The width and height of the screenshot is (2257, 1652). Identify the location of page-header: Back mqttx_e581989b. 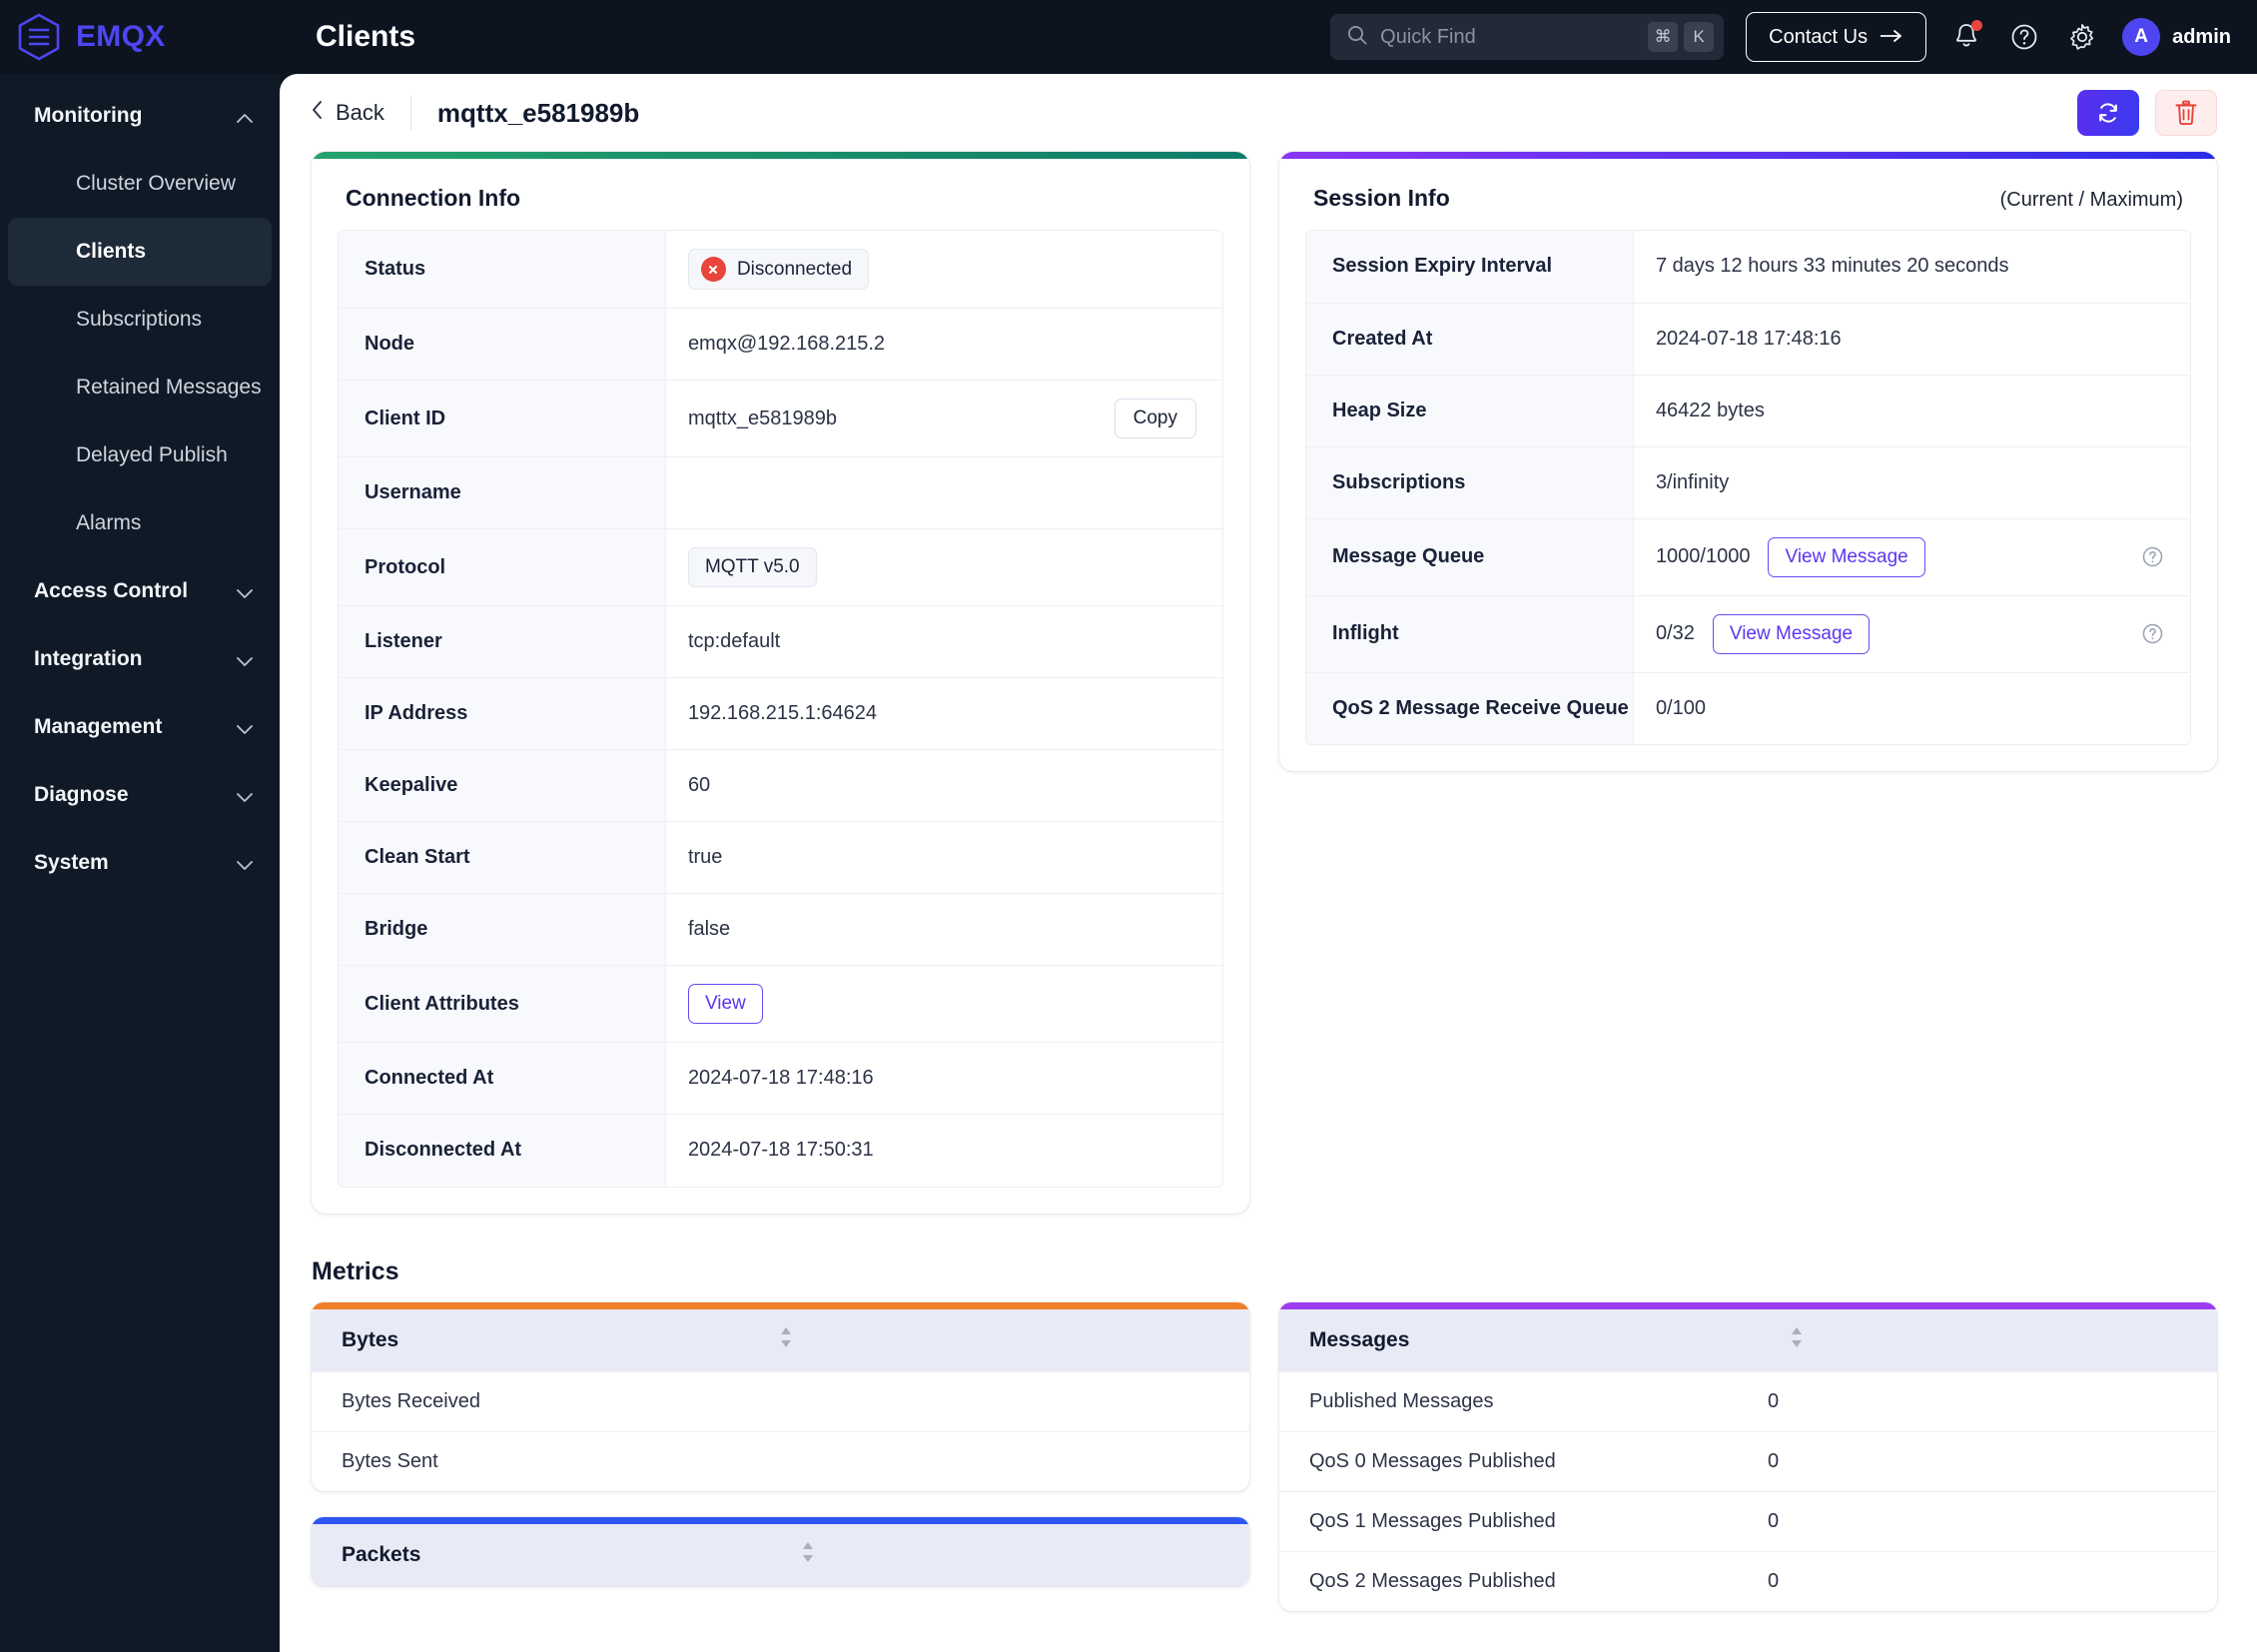
(1268, 113).